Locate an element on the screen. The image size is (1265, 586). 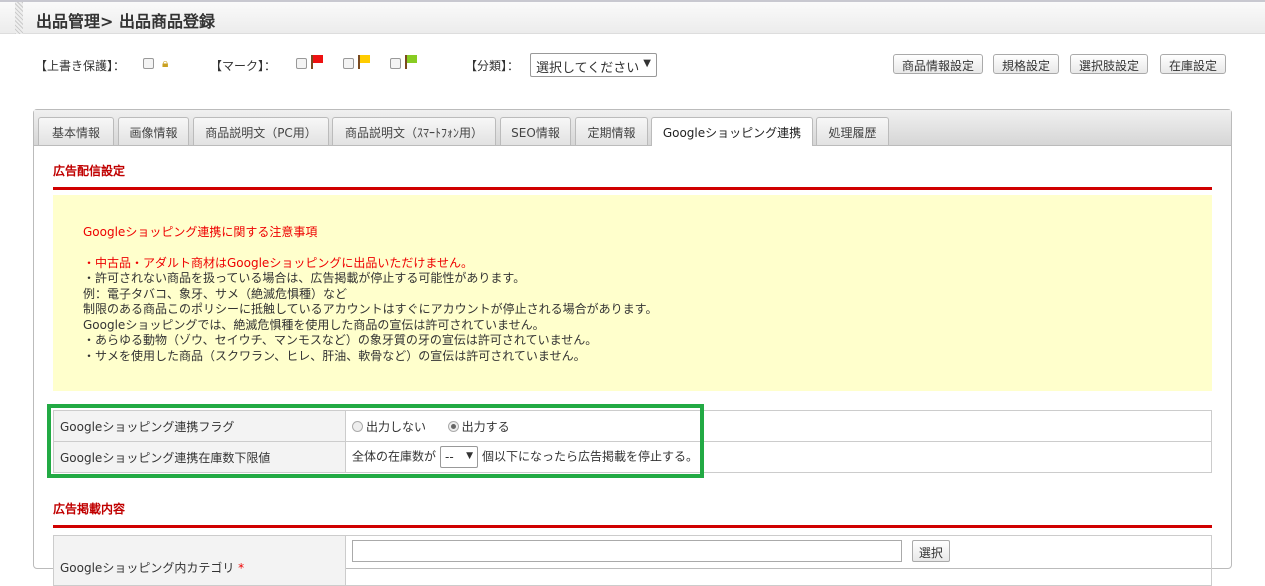
choice-button: 選択肢設定 is located at coordinates (1109, 64).